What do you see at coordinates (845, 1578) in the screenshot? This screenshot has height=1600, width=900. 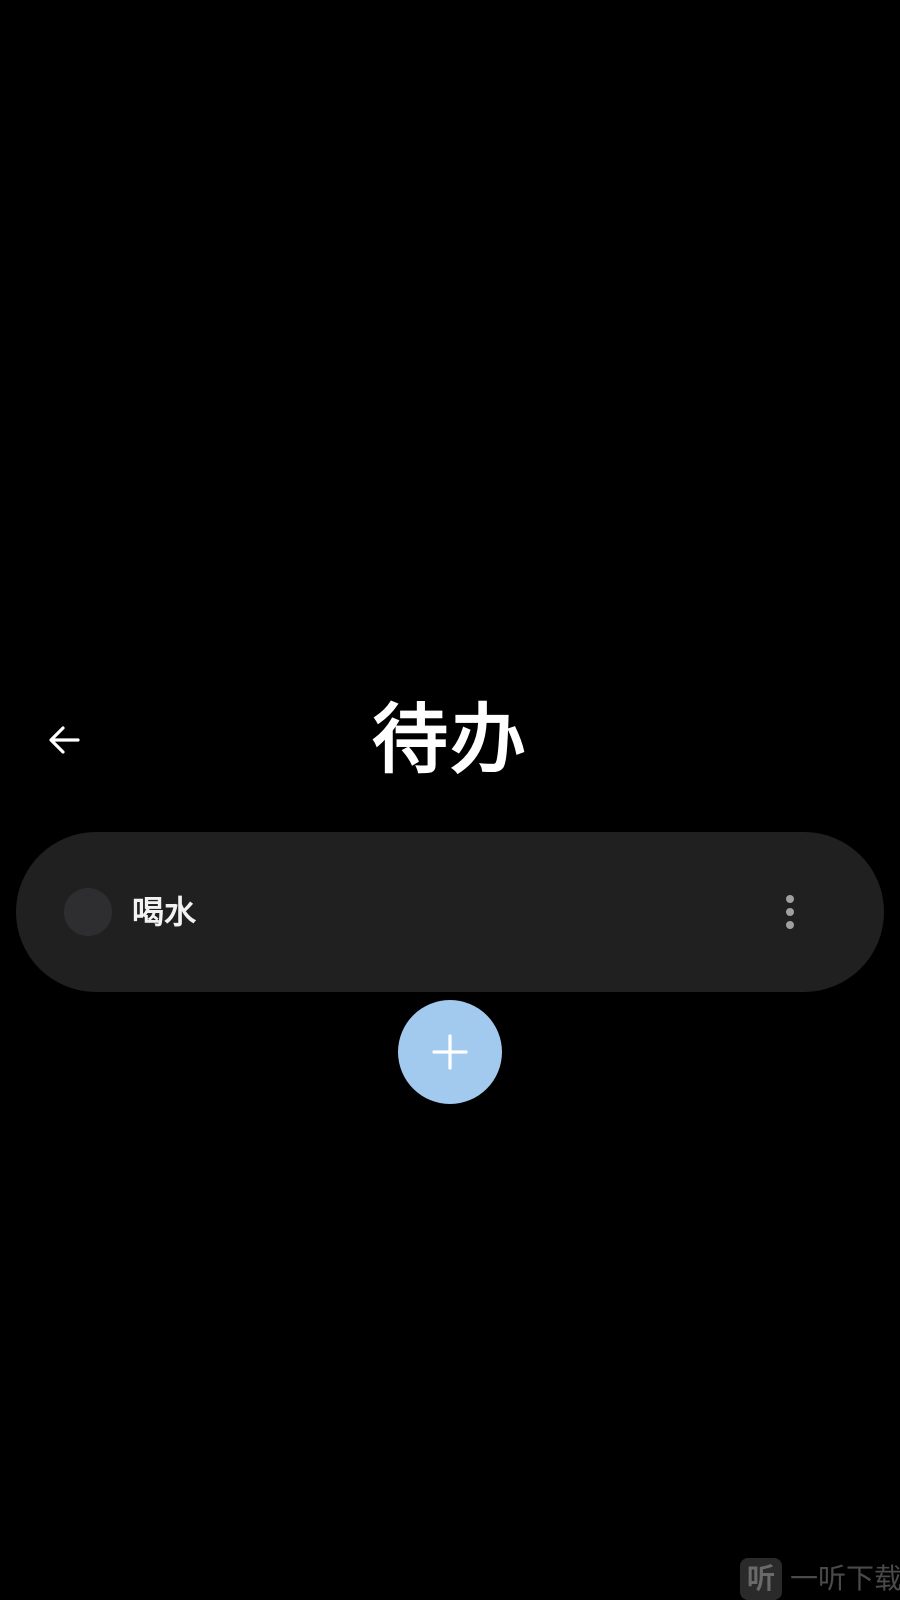 I see `watermark-text: 一听下载` at bounding box center [845, 1578].